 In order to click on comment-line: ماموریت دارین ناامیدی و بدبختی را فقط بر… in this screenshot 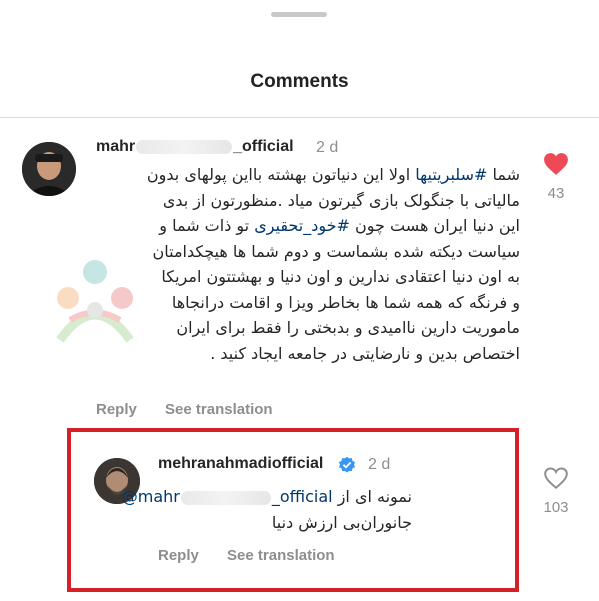, I will do `click(348, 327)`.